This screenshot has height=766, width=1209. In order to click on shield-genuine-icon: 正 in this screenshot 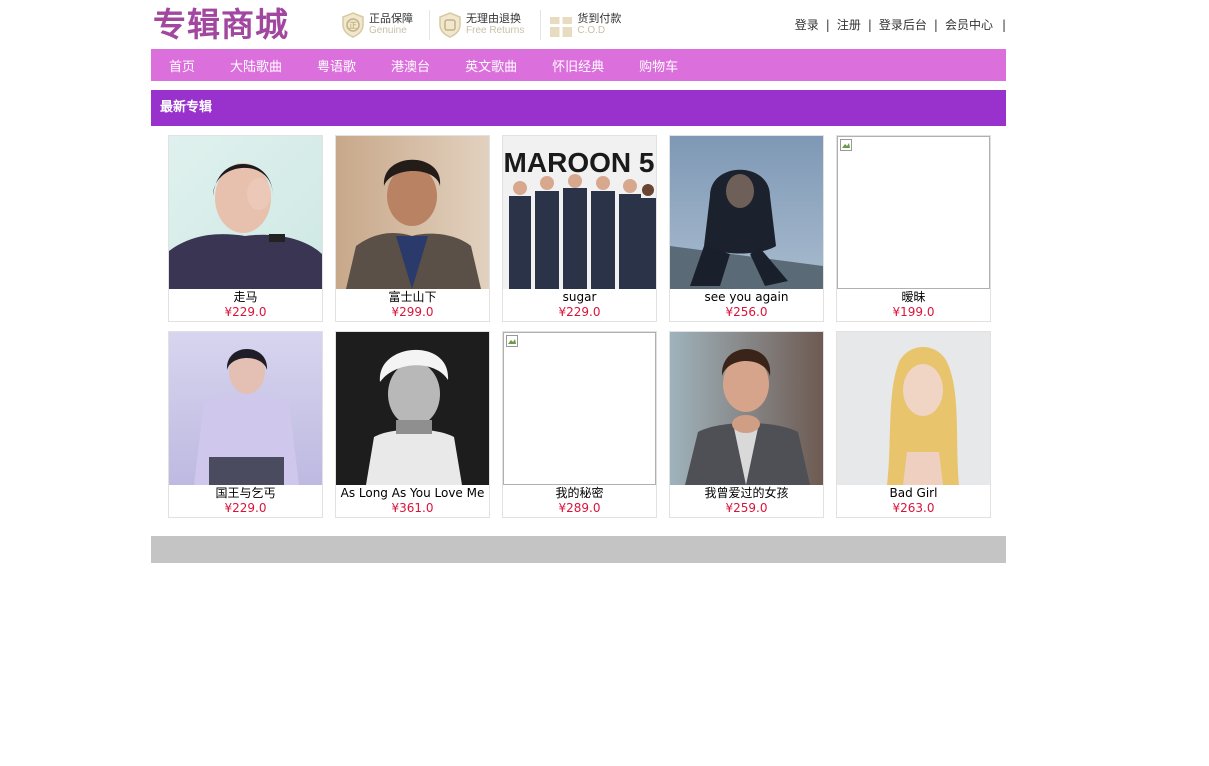, I will do `click(353, 25)`.